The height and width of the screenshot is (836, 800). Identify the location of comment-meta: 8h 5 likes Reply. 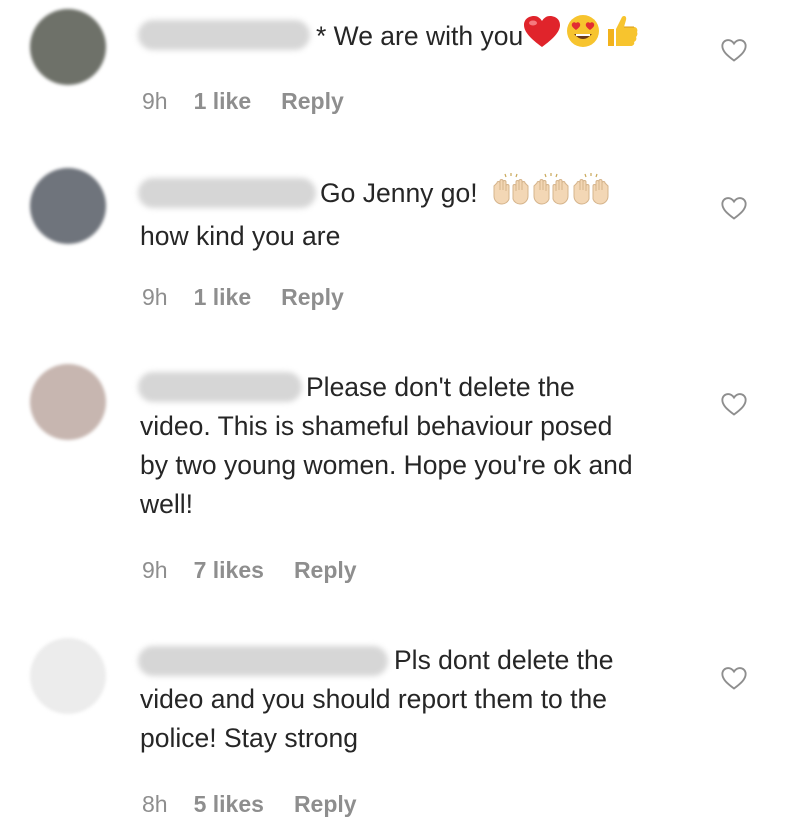
(249, 804).